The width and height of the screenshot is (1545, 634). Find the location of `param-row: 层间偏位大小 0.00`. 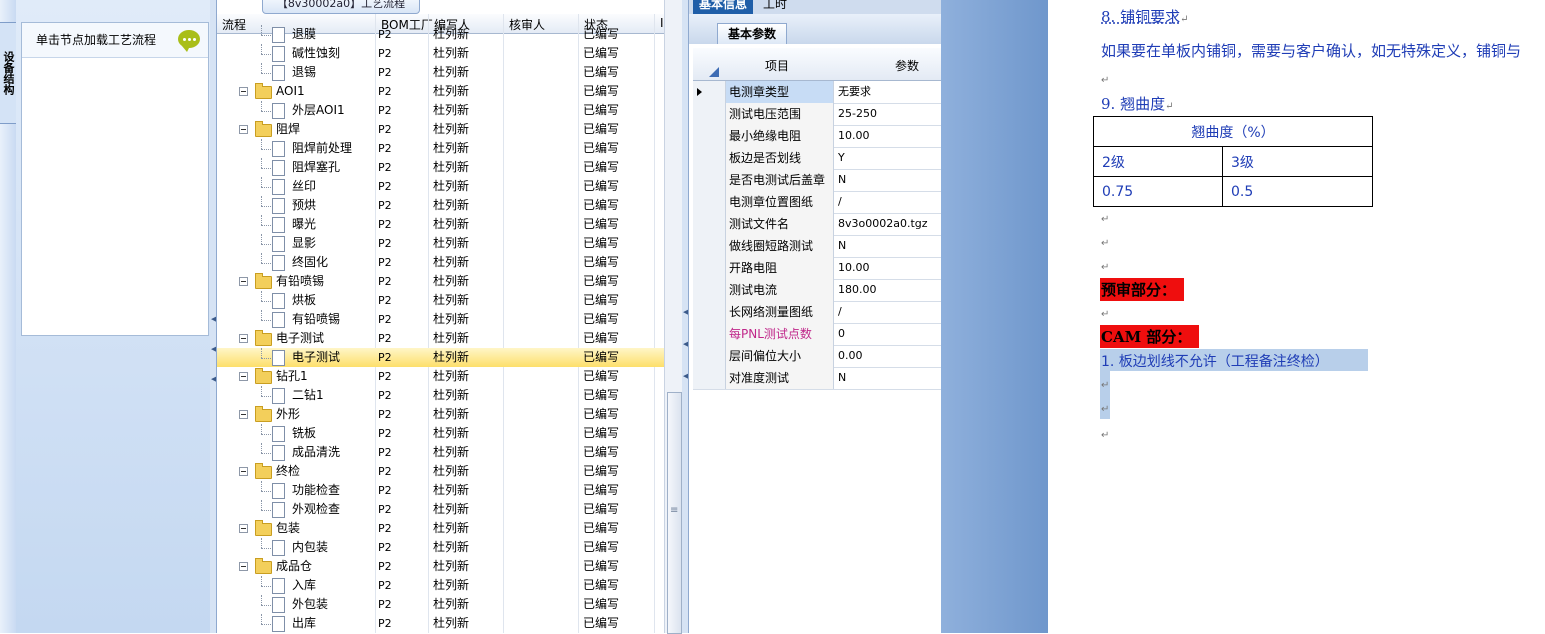

param-row: 层间偏位大小 0.00 is located at coordinates (817, 356).